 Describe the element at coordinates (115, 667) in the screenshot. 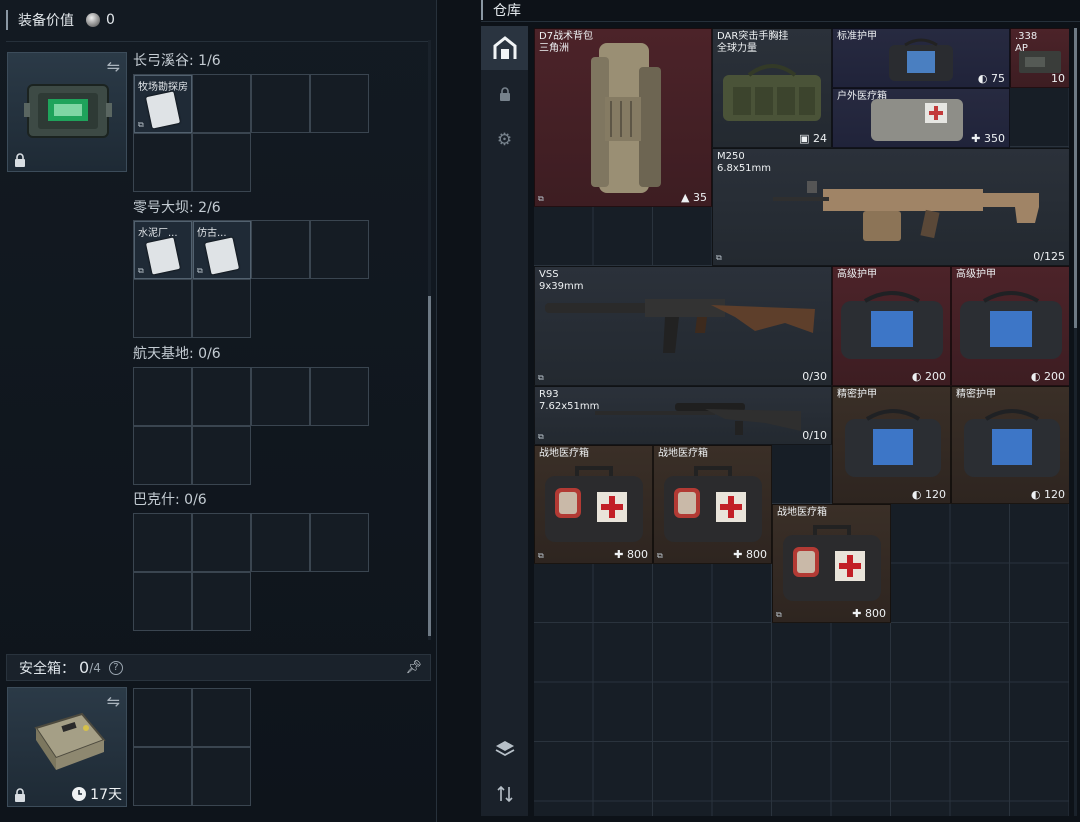

I see `help-icon: ?` at that location.